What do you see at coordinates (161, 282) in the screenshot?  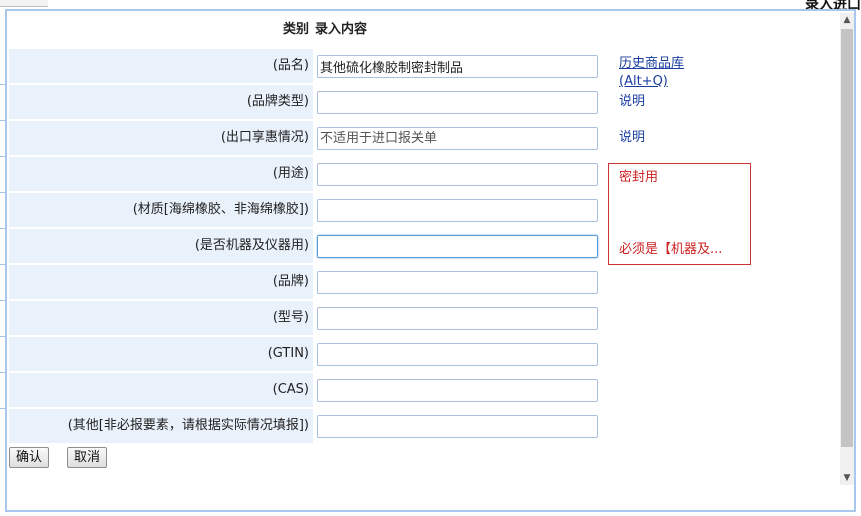 I see `field-label: (品牌)` at bounding box center [161, 282].